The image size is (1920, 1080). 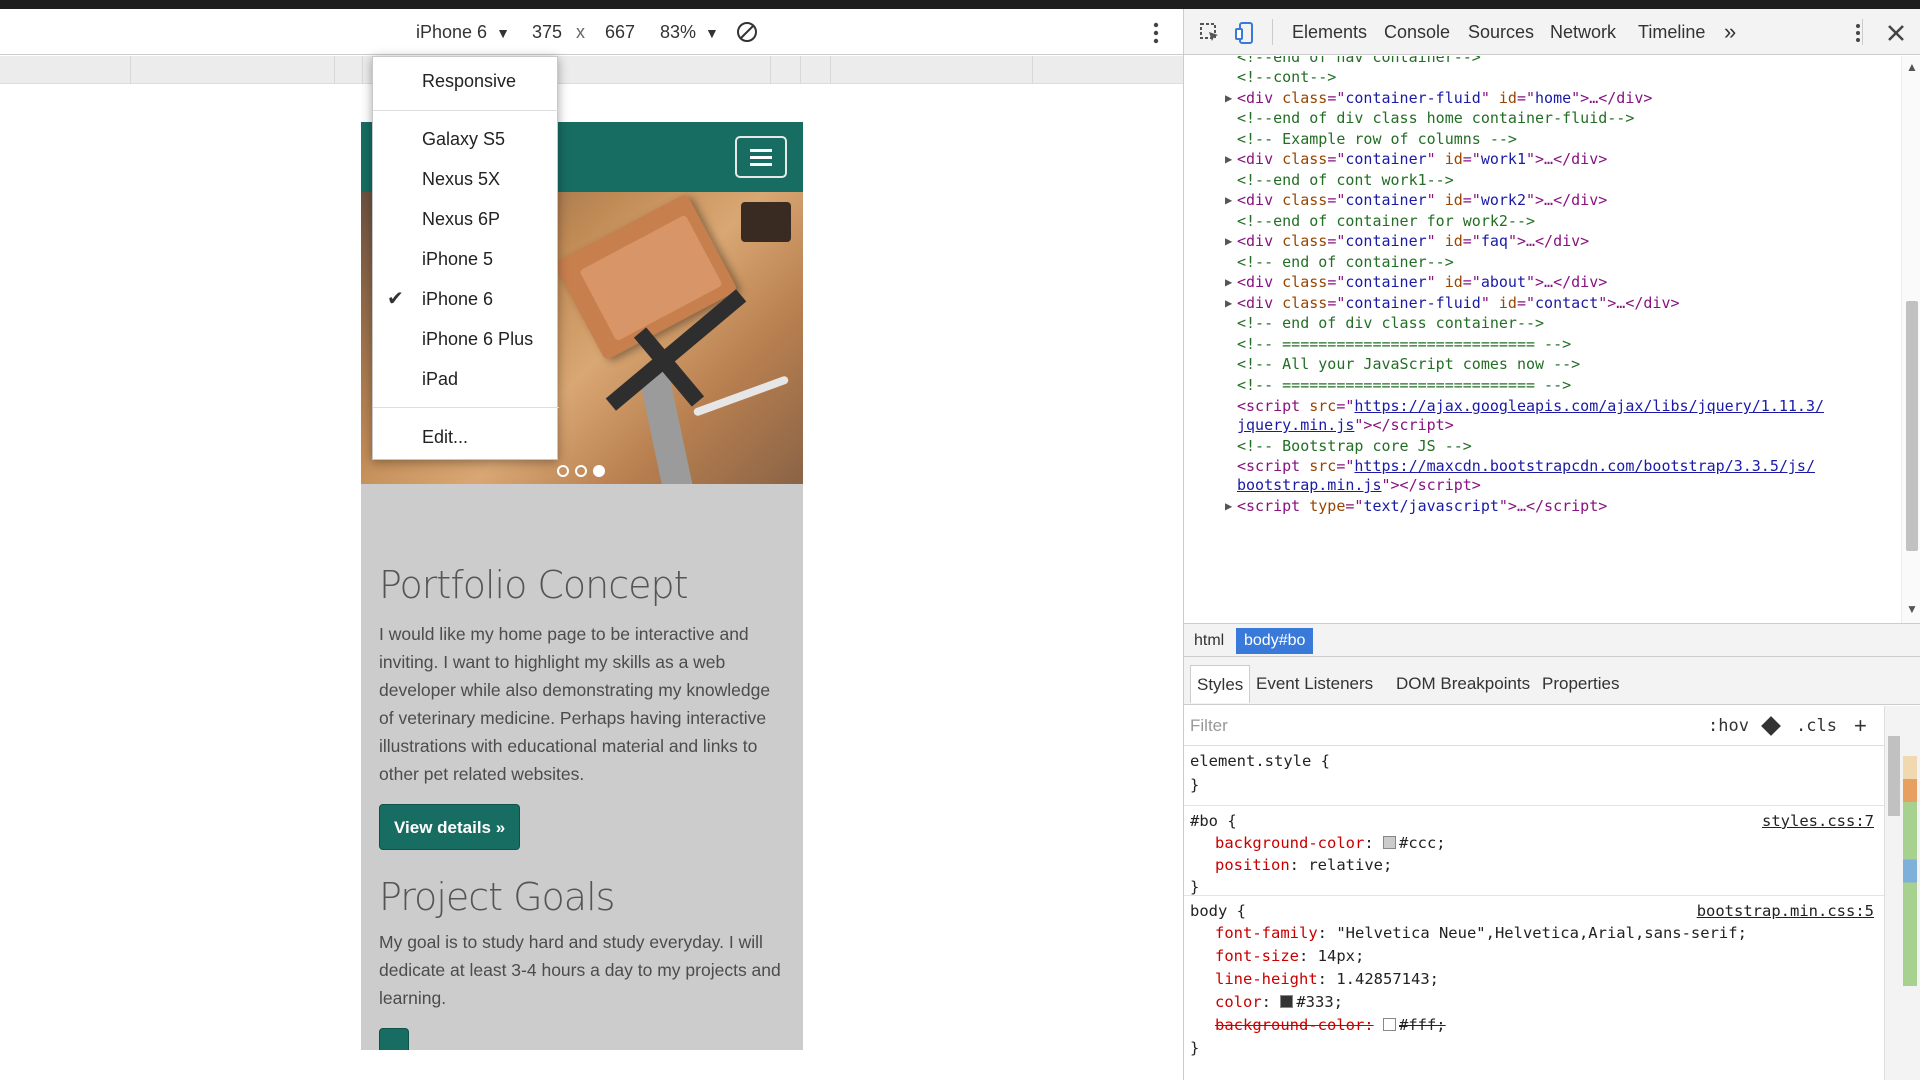 I want to click on device-option-galaxy-s5: Galaxy S5, so click(x=466, y=139).